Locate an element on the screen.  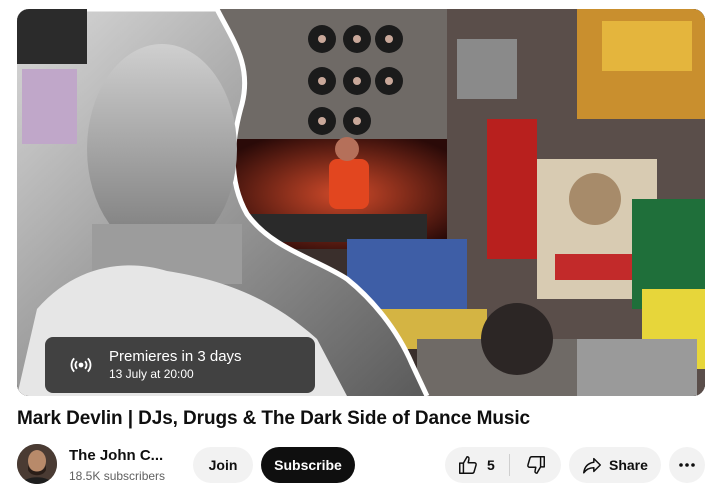
channel-avatar is located at coordinates (37, 464).